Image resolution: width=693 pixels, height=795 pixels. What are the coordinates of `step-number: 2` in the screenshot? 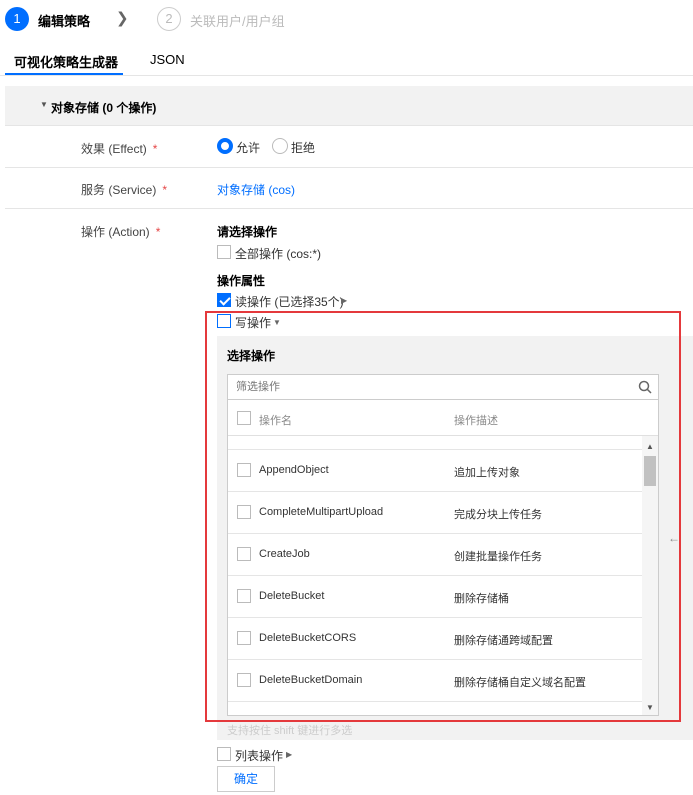 It's located at (169, 19).